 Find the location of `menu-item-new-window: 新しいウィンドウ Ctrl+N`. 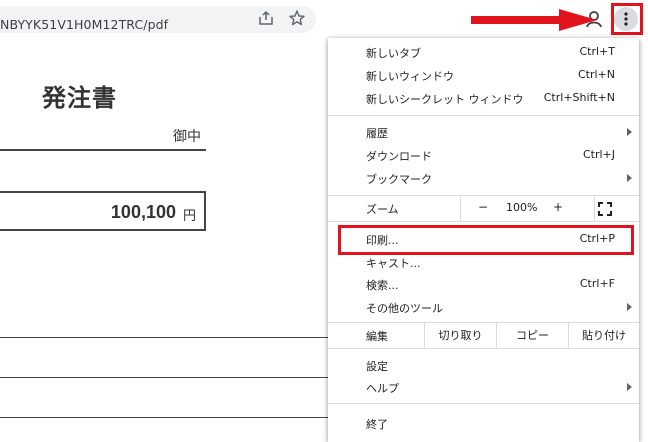

menu-item-new-window: 新しいウィンドウ Ctrl+N is located at coordinates (483, 75).